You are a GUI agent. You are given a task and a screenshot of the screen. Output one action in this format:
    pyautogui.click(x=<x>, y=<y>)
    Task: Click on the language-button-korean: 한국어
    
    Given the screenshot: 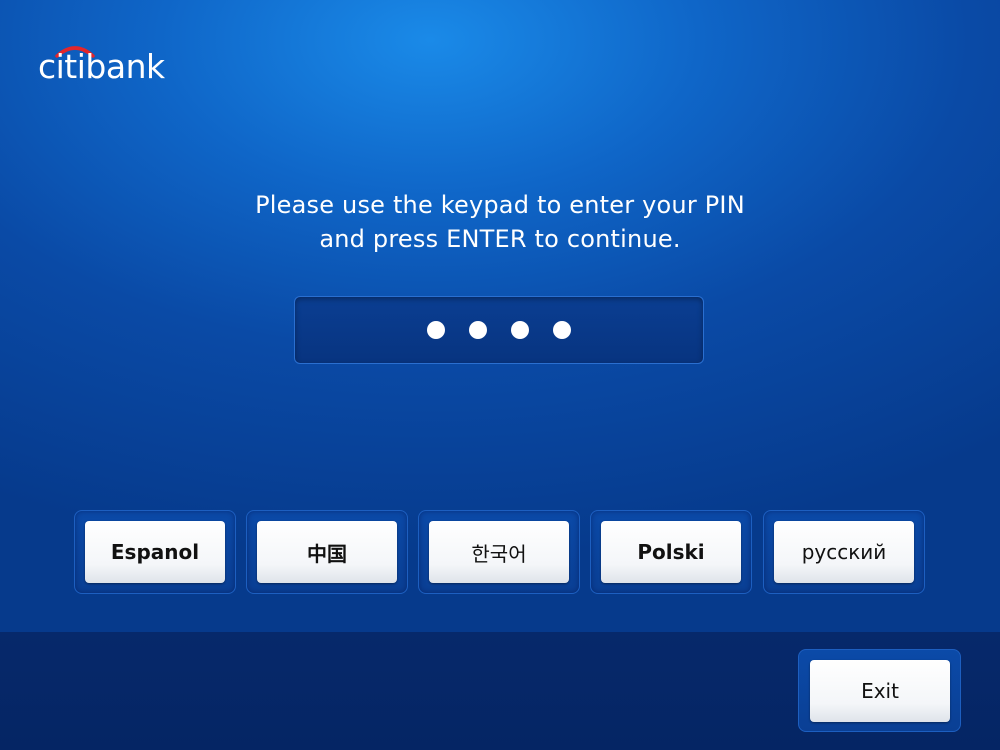 What is the action you would take?
    pyautogui.click(x=499, y=552)
    